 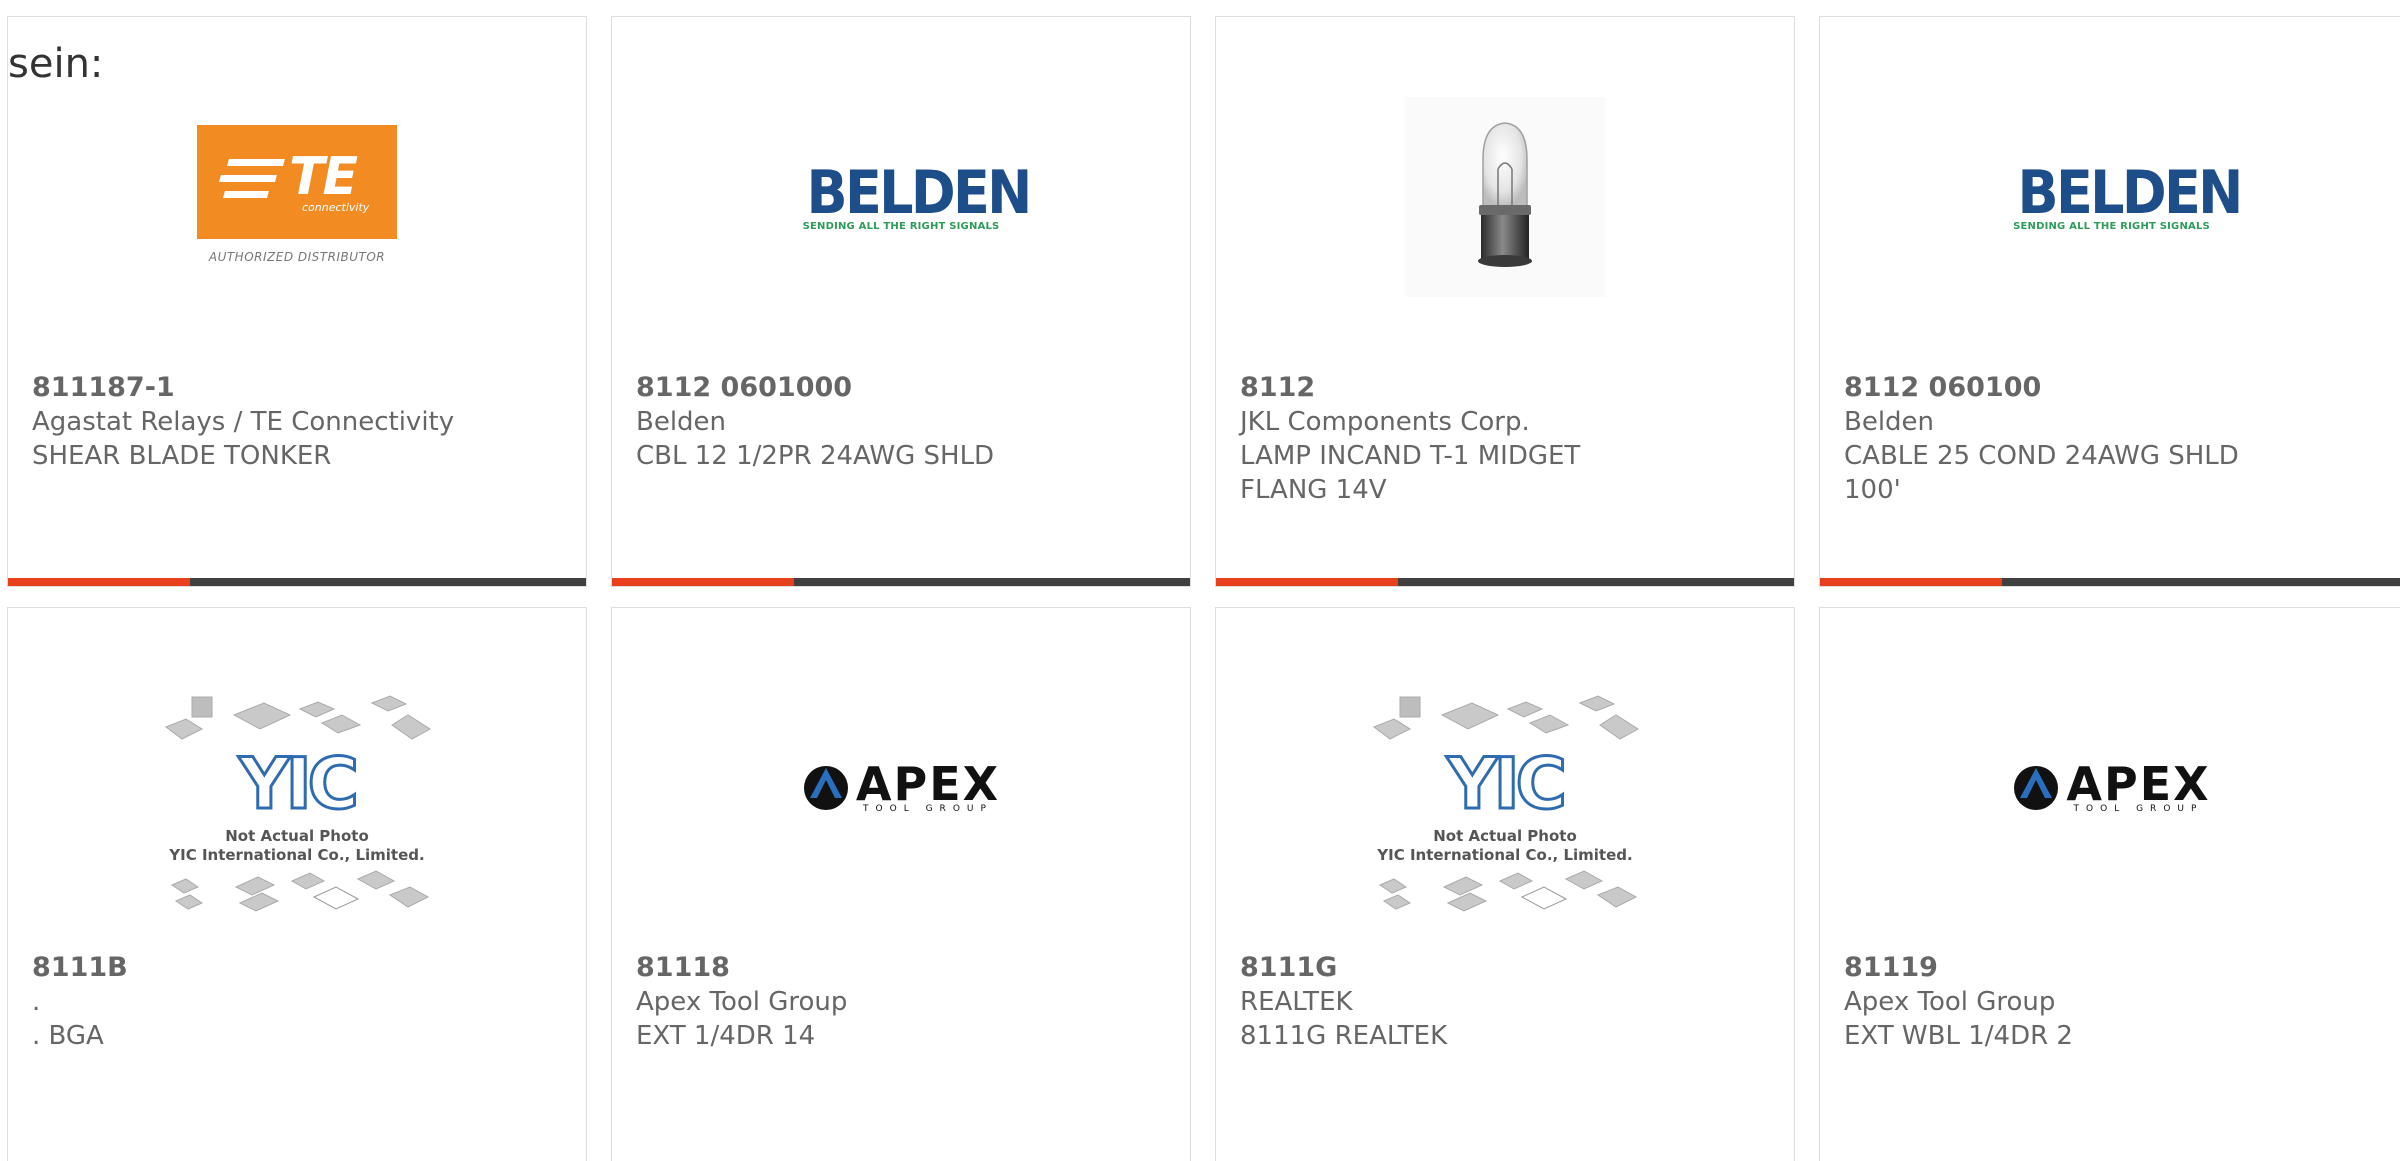 I want to click on part-number: 8111B, so click(x=297, y=968).